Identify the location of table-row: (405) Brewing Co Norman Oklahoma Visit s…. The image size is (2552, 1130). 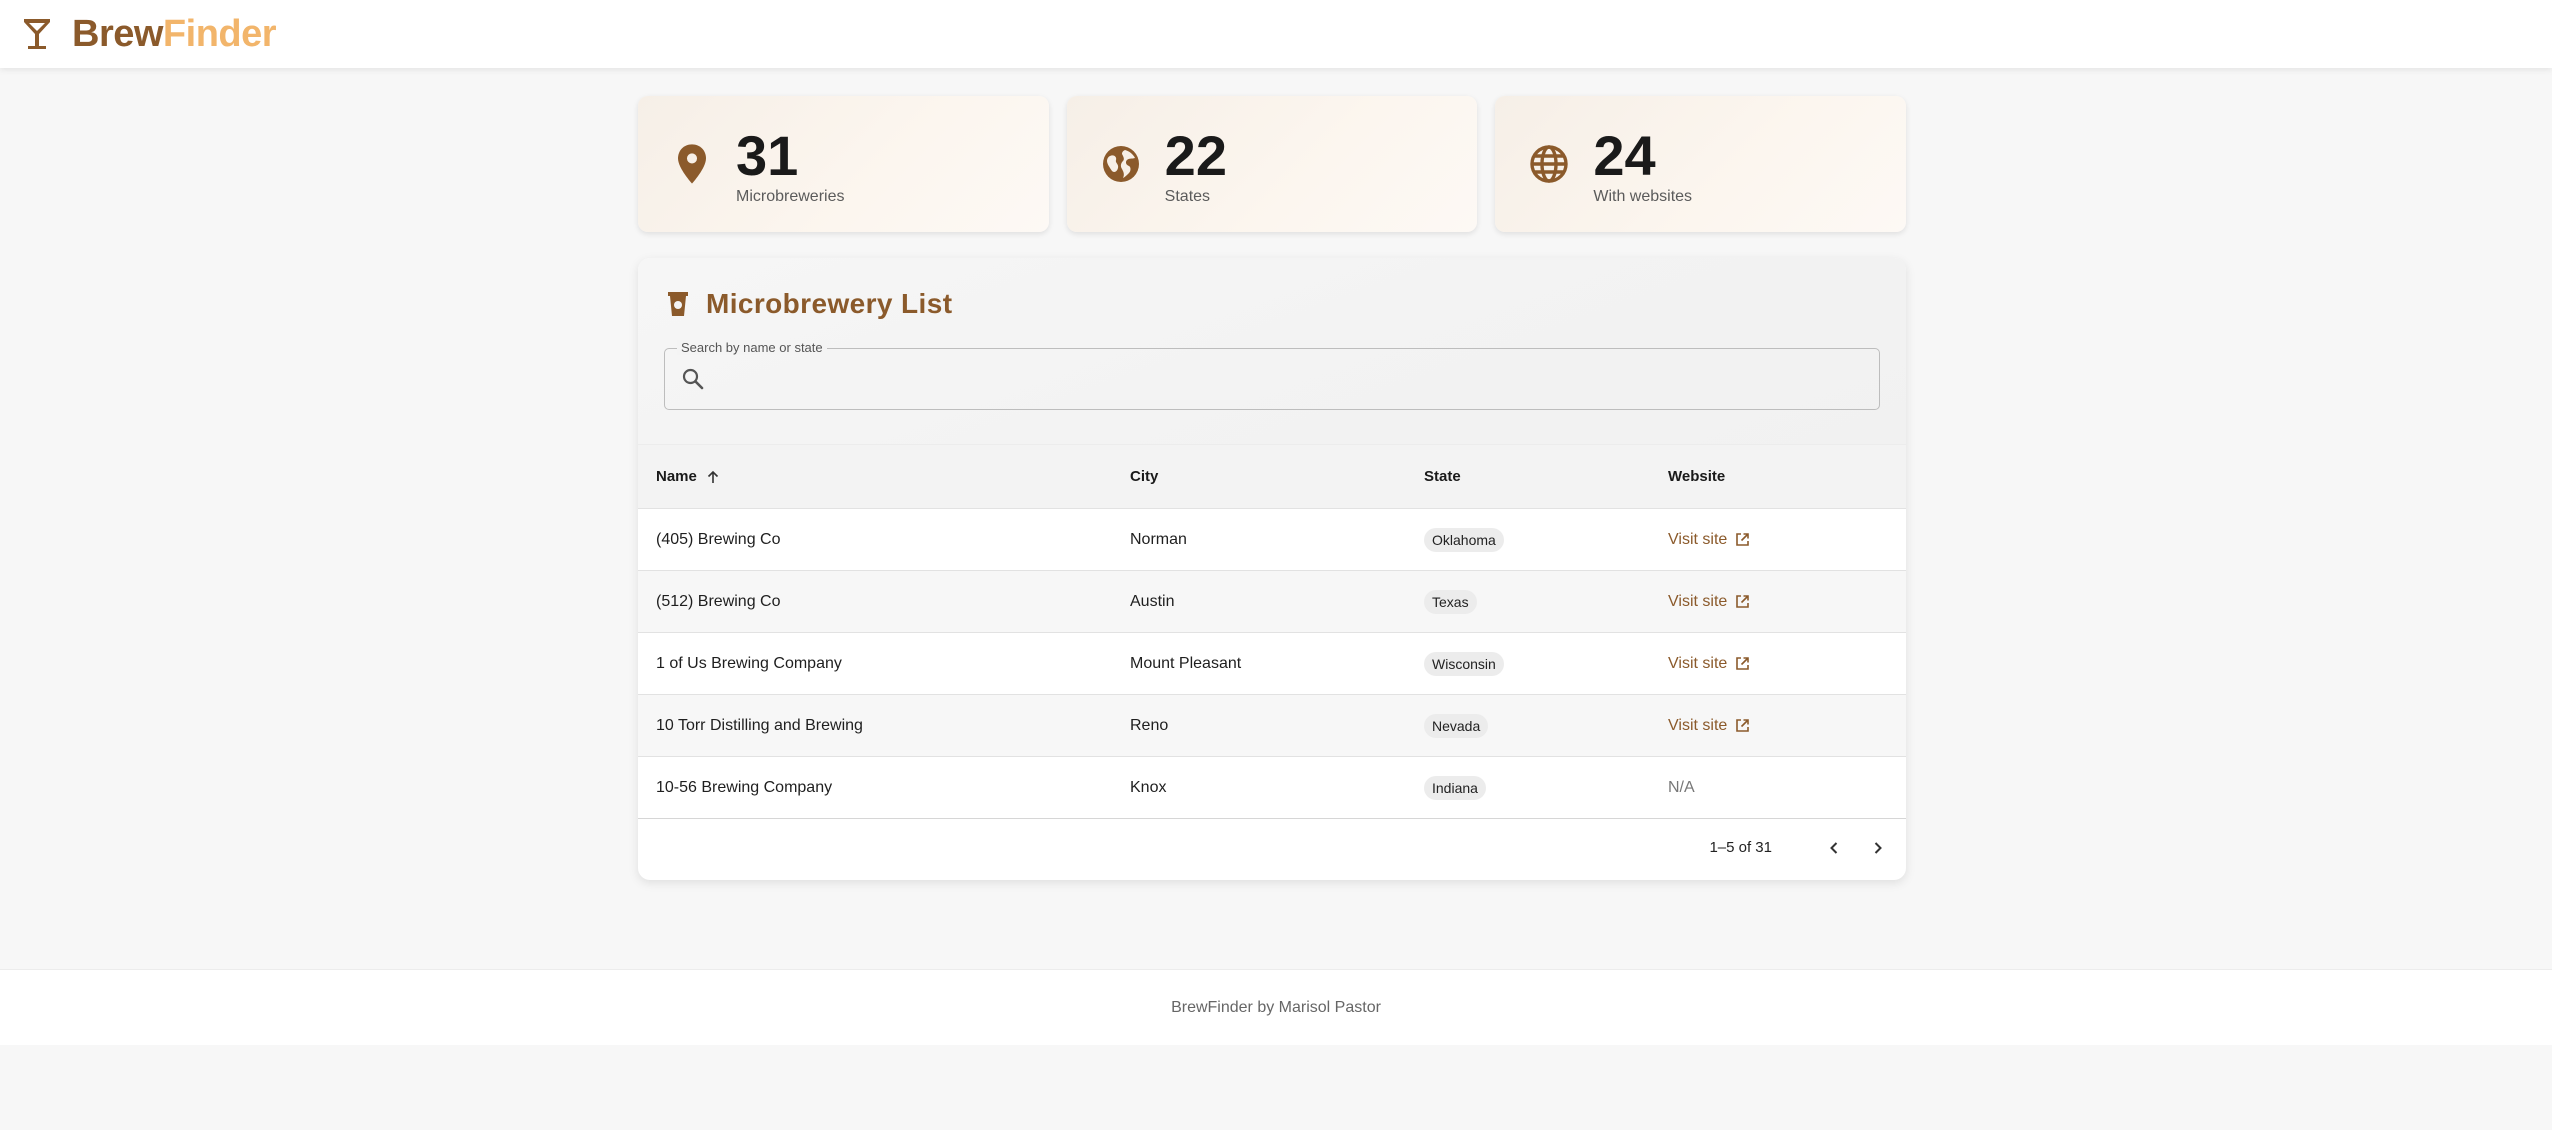
(1272, 539).